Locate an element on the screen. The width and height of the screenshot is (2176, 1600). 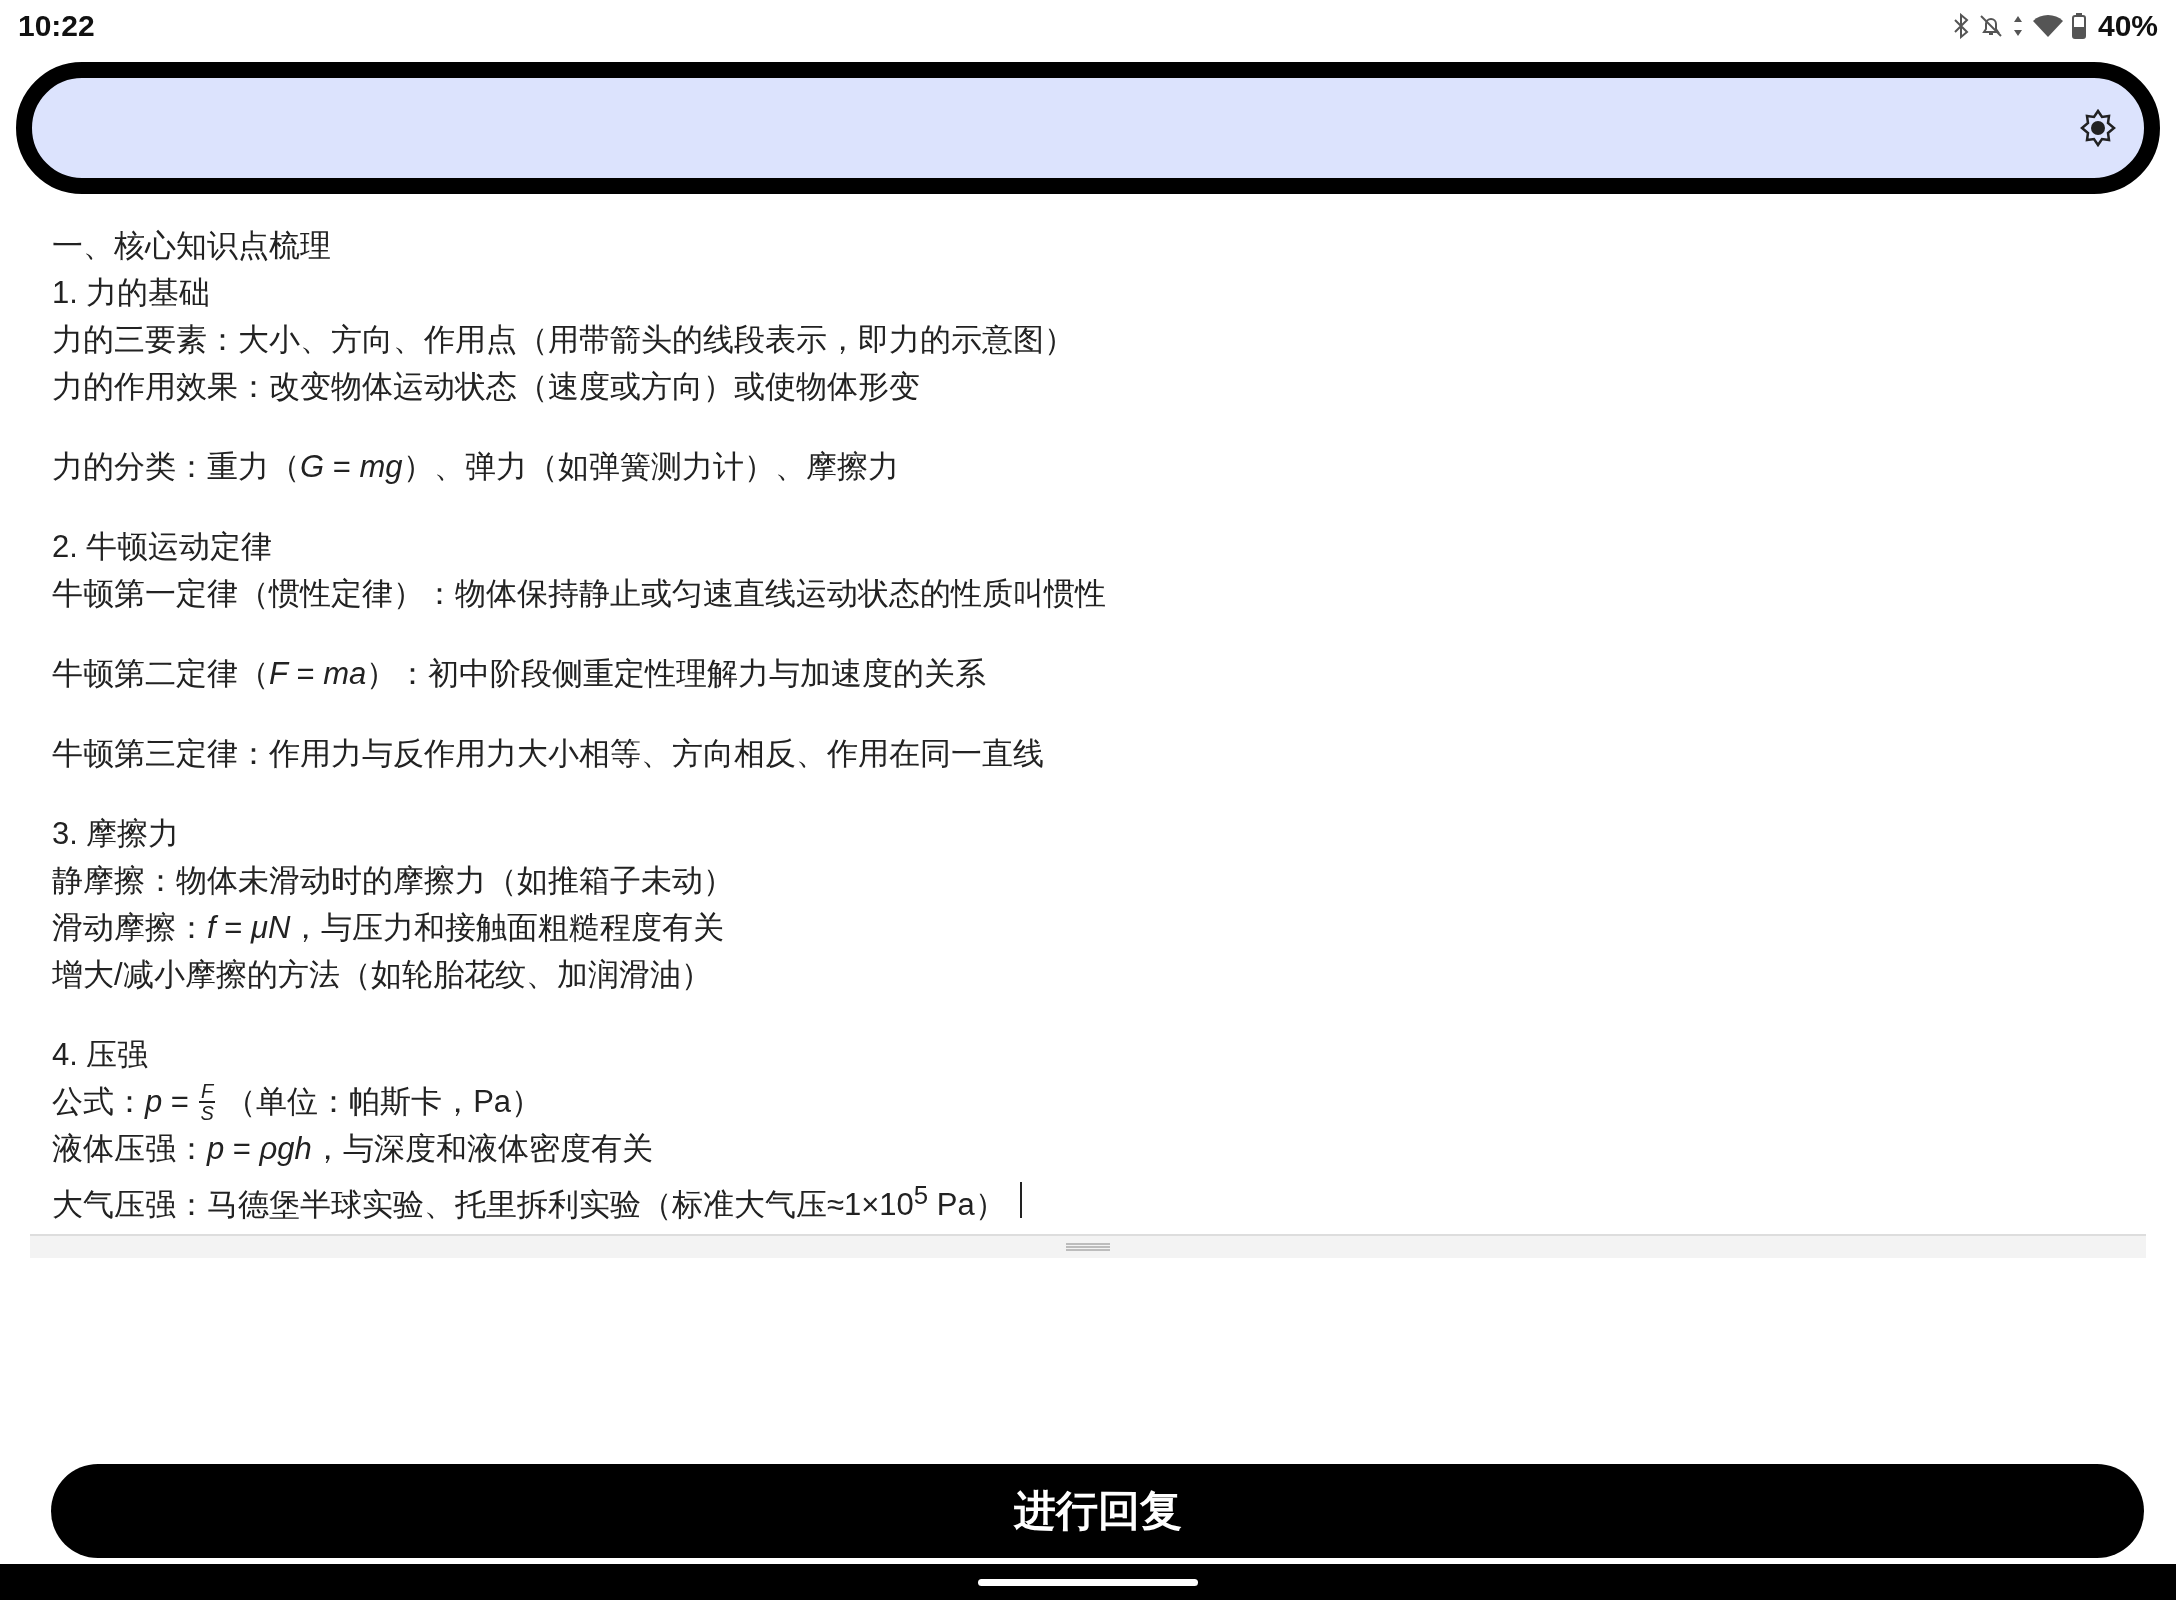
bluetooth-icon is located at coordinates (1960, 26).